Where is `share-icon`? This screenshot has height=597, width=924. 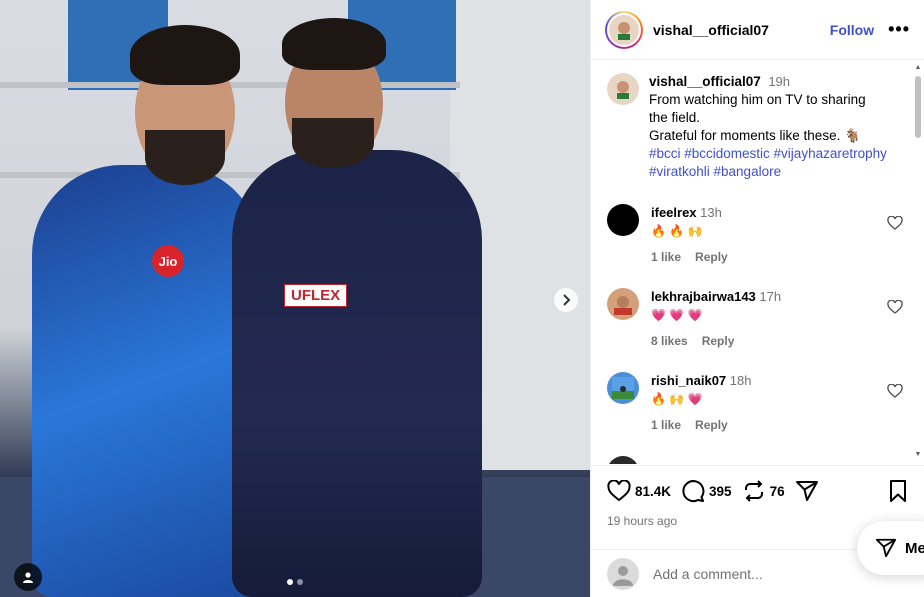
share-icon is located at coordinates (807, 491).